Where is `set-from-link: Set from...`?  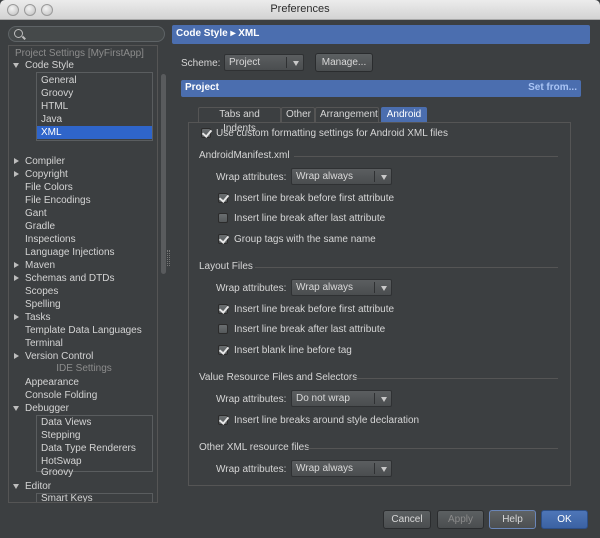
set-from-link: Set from... is located at coordinates (552, 87).